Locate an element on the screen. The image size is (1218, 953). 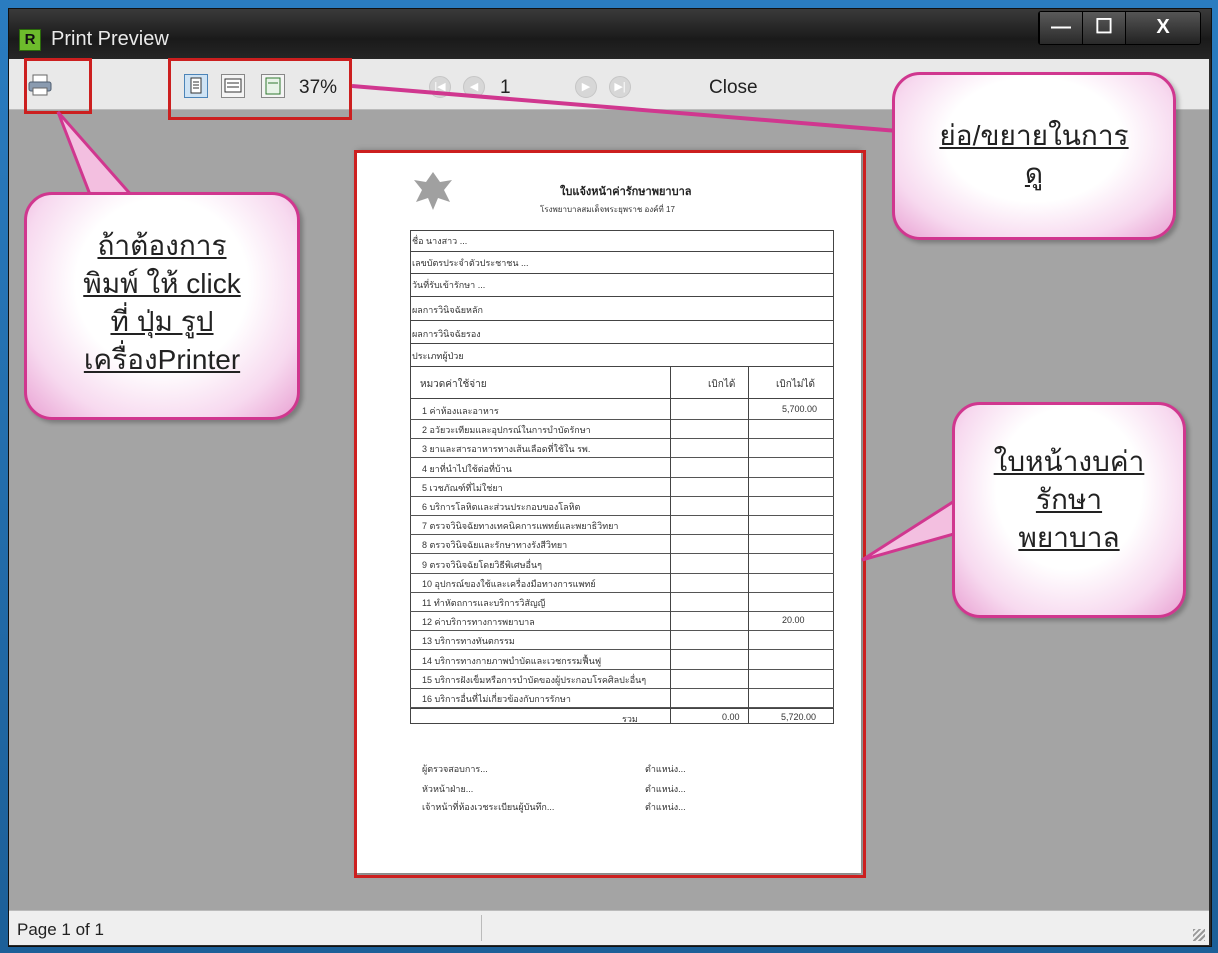
zoom-callout: ย่อ/ขยายในการ ดู is located at coordinates (1034, 156).